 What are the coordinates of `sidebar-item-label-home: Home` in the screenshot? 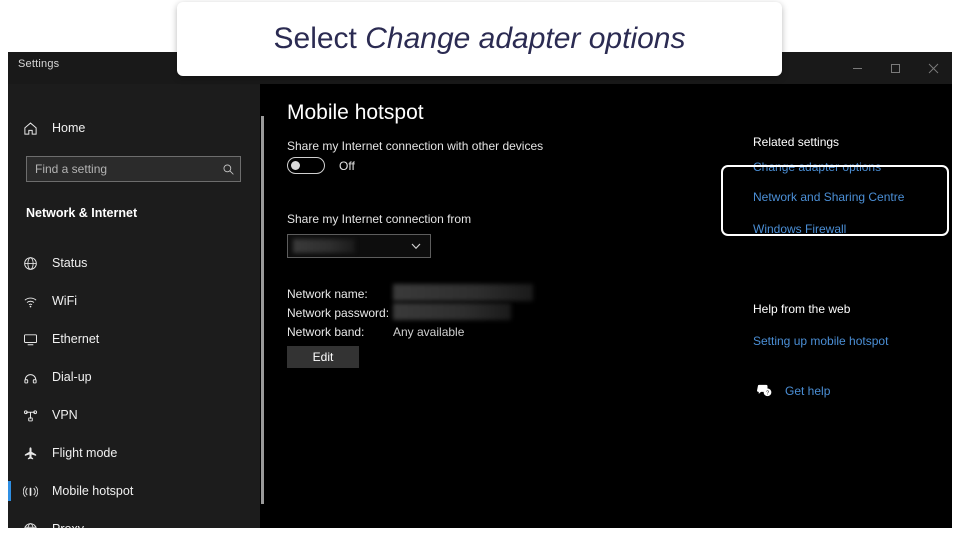 It's located at (69, 128).